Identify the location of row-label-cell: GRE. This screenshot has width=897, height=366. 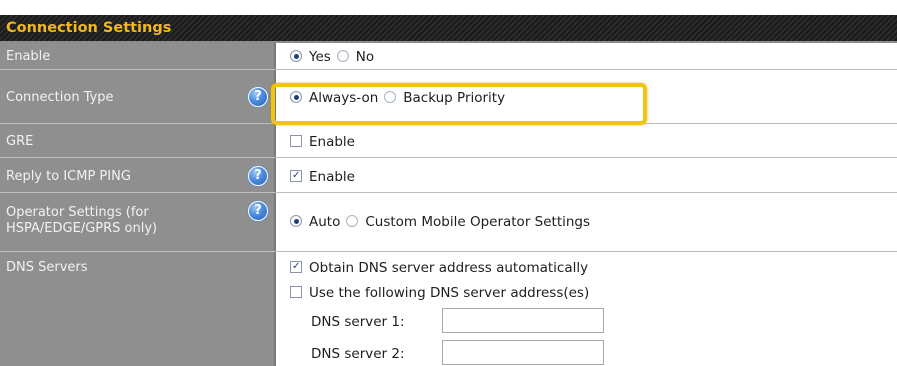
(138, 140).